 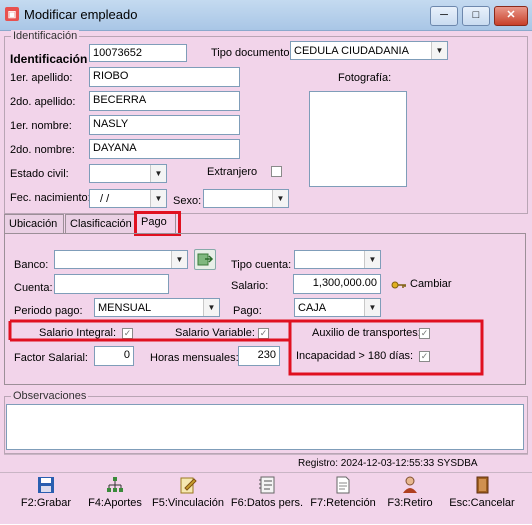 I want to click on floppy-icon, so click(x=46, y=485).